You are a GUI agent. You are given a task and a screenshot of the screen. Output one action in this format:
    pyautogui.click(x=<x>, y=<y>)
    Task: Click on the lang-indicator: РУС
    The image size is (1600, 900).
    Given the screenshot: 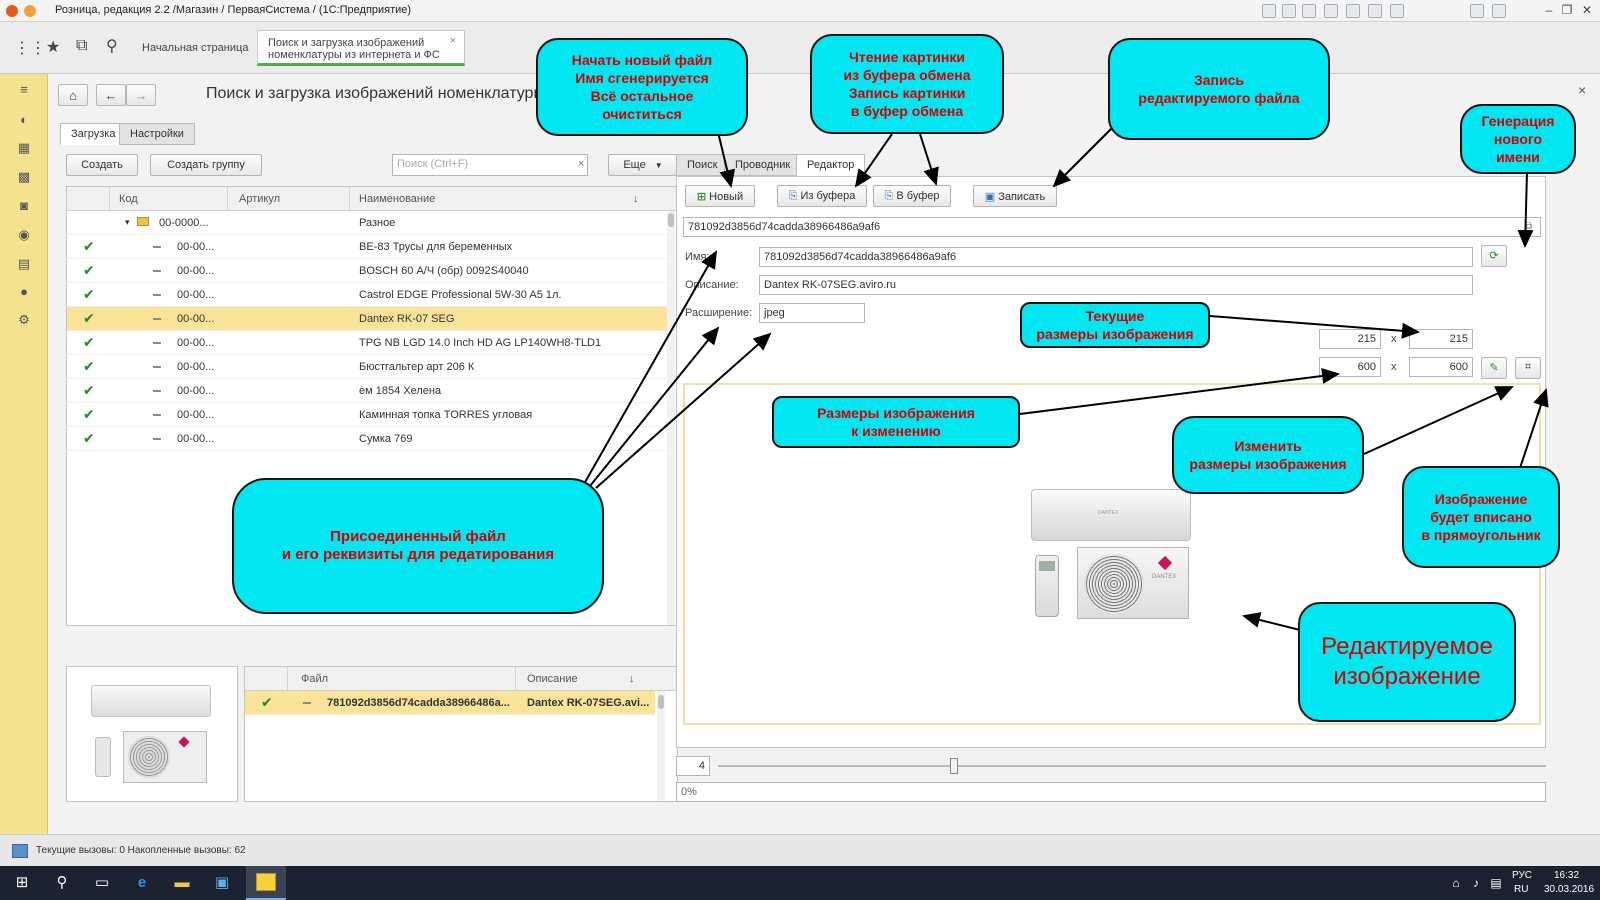 What is the action you would take?
    pyautogui.click(x=1522, y=875)
    